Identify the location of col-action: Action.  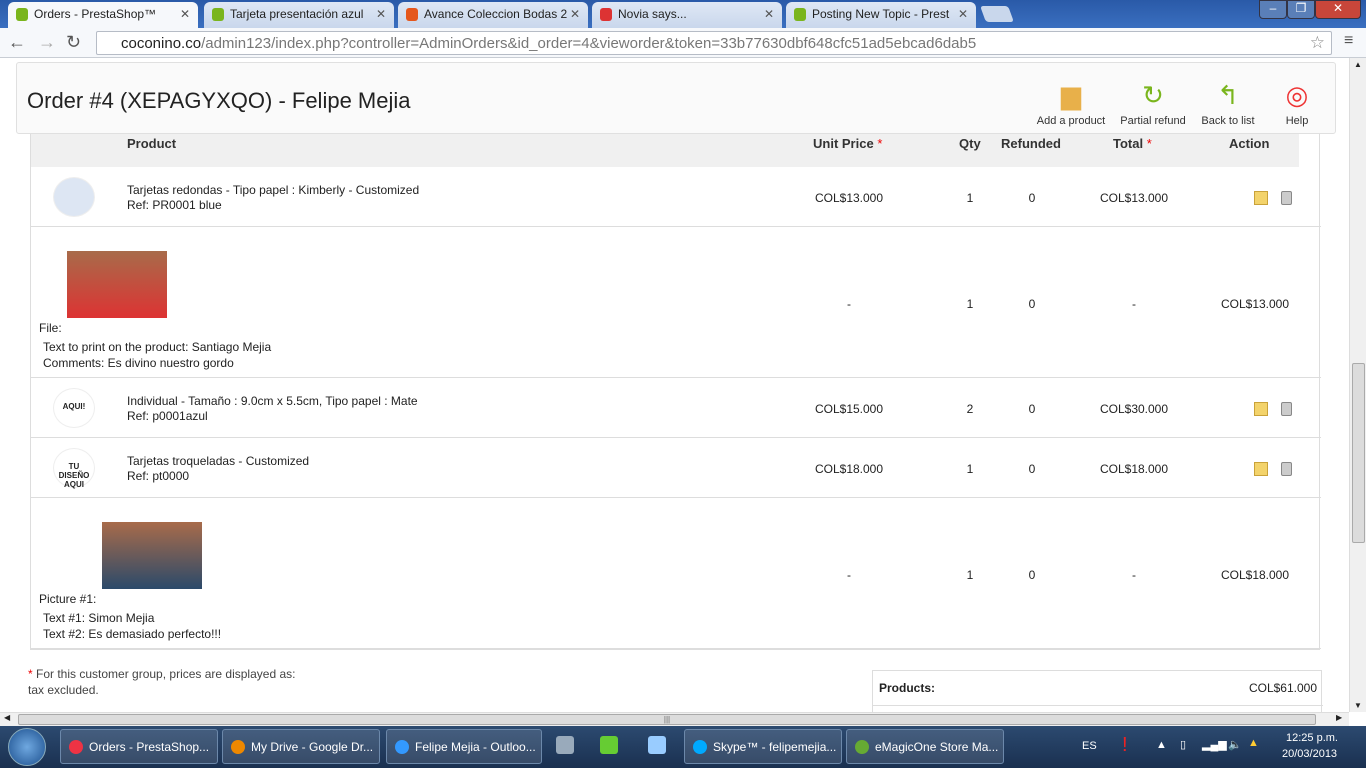
(1249, 143).